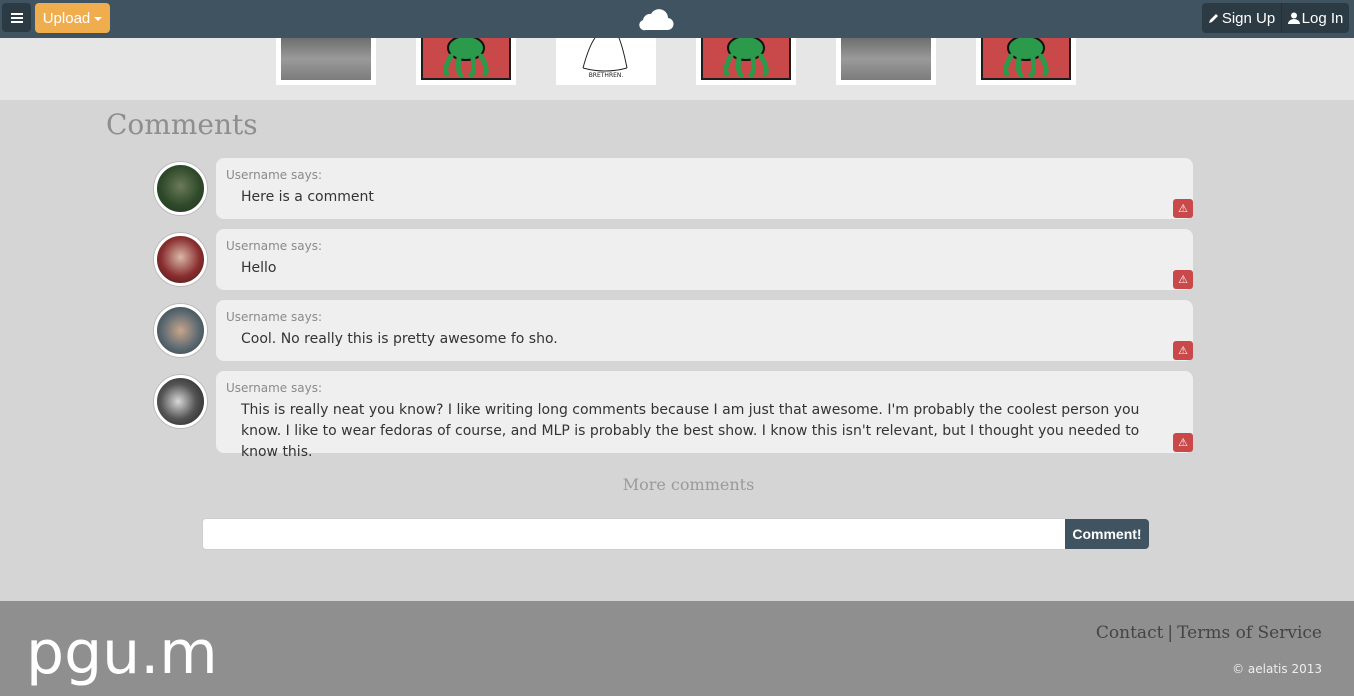 The image size is (1354, 696). What do you see at coordinates (704, 259) in the screenshot?
I see `comment-bubble: Username says: Hello ⚠` at bounding box center [704, 259].